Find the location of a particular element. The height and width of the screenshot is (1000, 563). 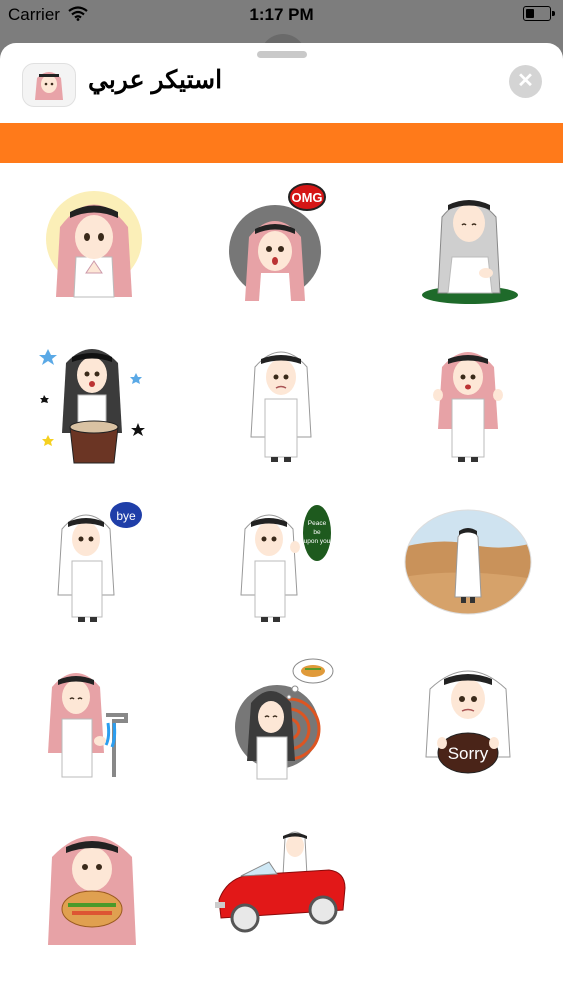

sticker-sitting-prayer is located at coordinates (467, 242).